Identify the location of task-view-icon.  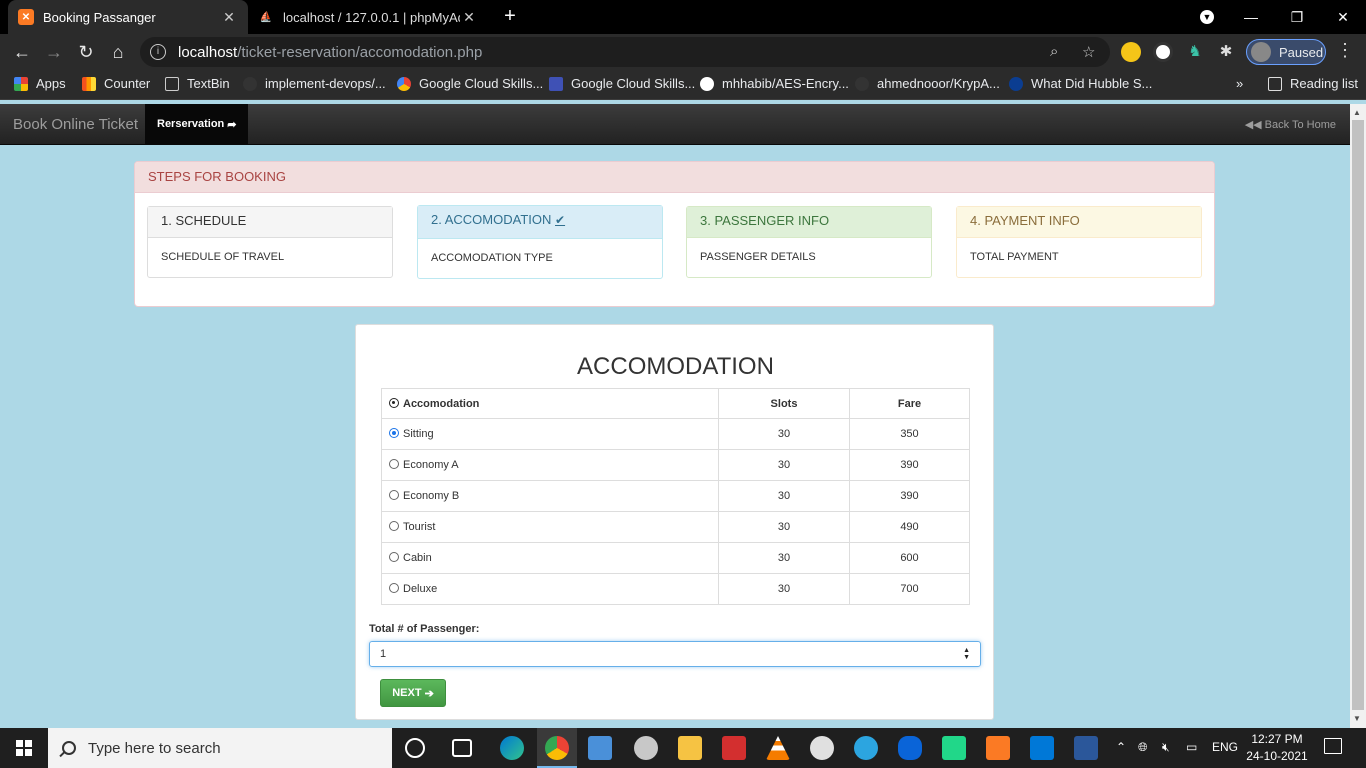
(462, 748).